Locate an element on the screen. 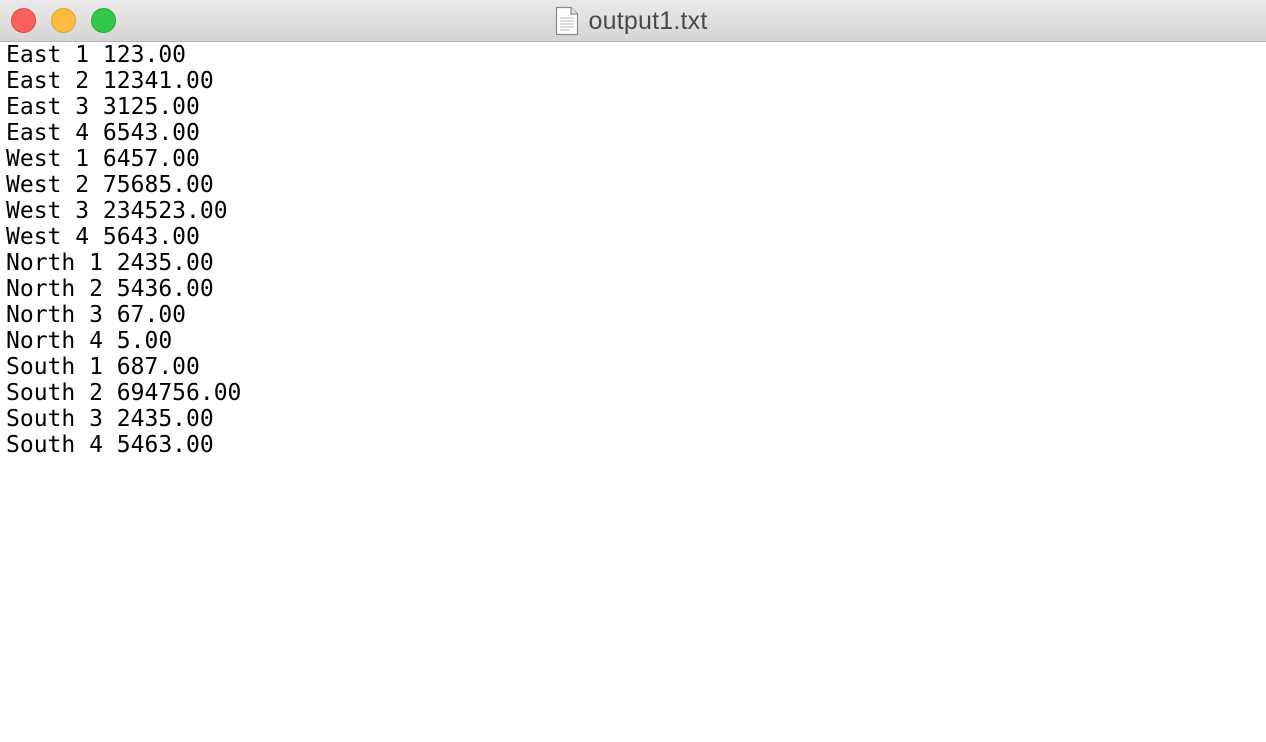  title-bar: output1.txt is located at coordinates (633, 21).